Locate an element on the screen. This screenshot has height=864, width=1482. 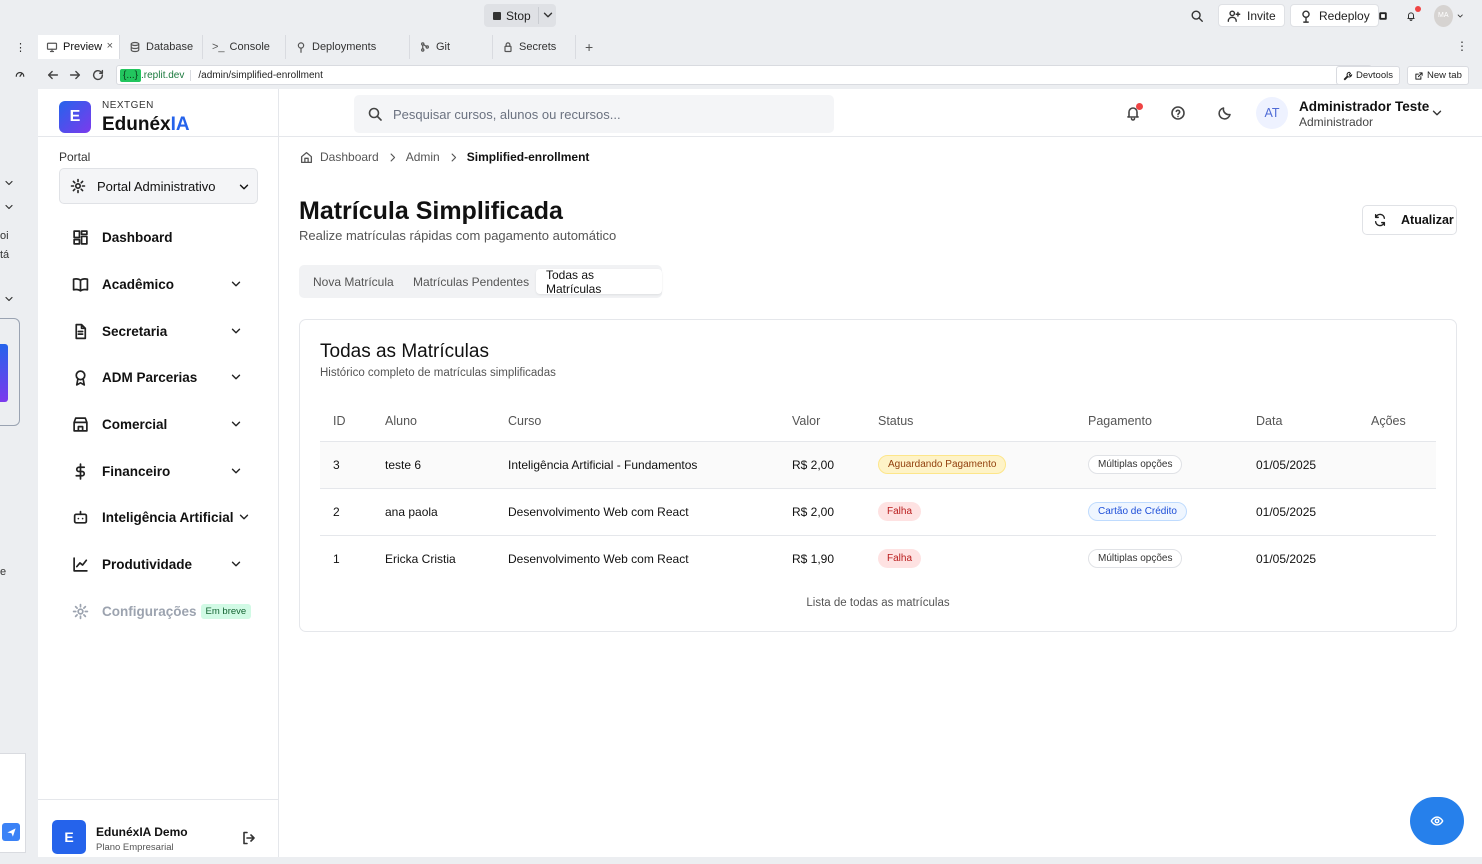
back-arrow-icon is located at coordinates (53, 75).